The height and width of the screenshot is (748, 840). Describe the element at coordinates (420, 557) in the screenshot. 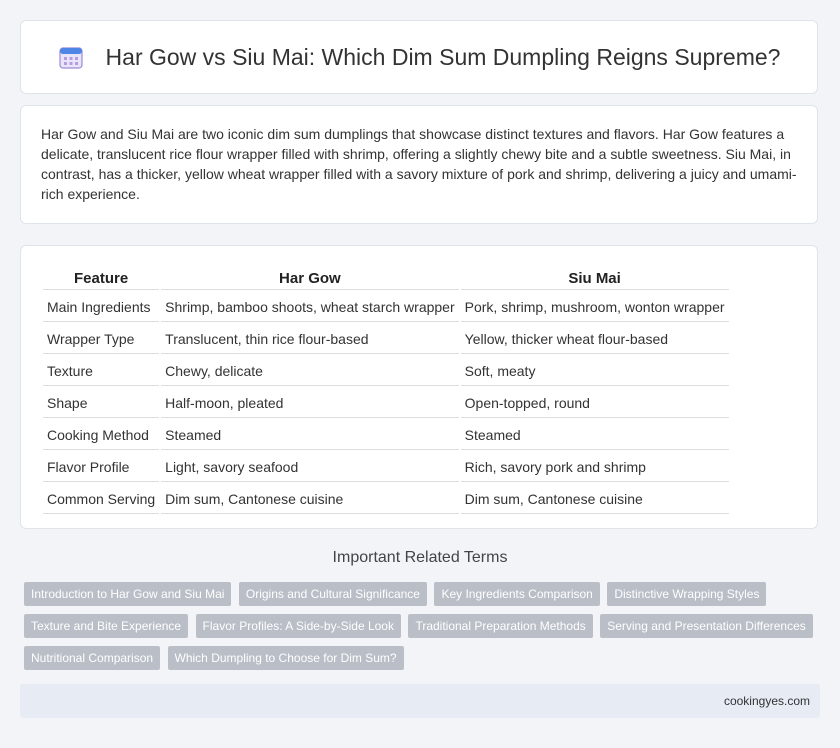

I see `related-terms-title: Important Related Terms` at that location.